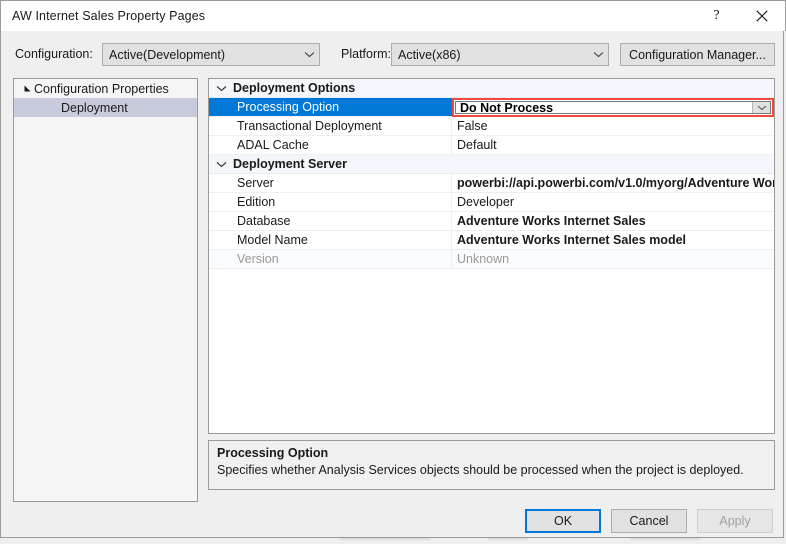 The width and height of the screenshot is (786, 544). Describe the element at coordinates (477, 145) in the screenshot. I see `property-value: Default` at that location.